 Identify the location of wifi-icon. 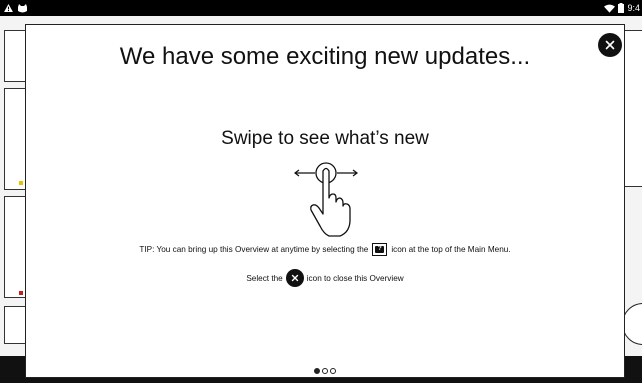
(610, 8).